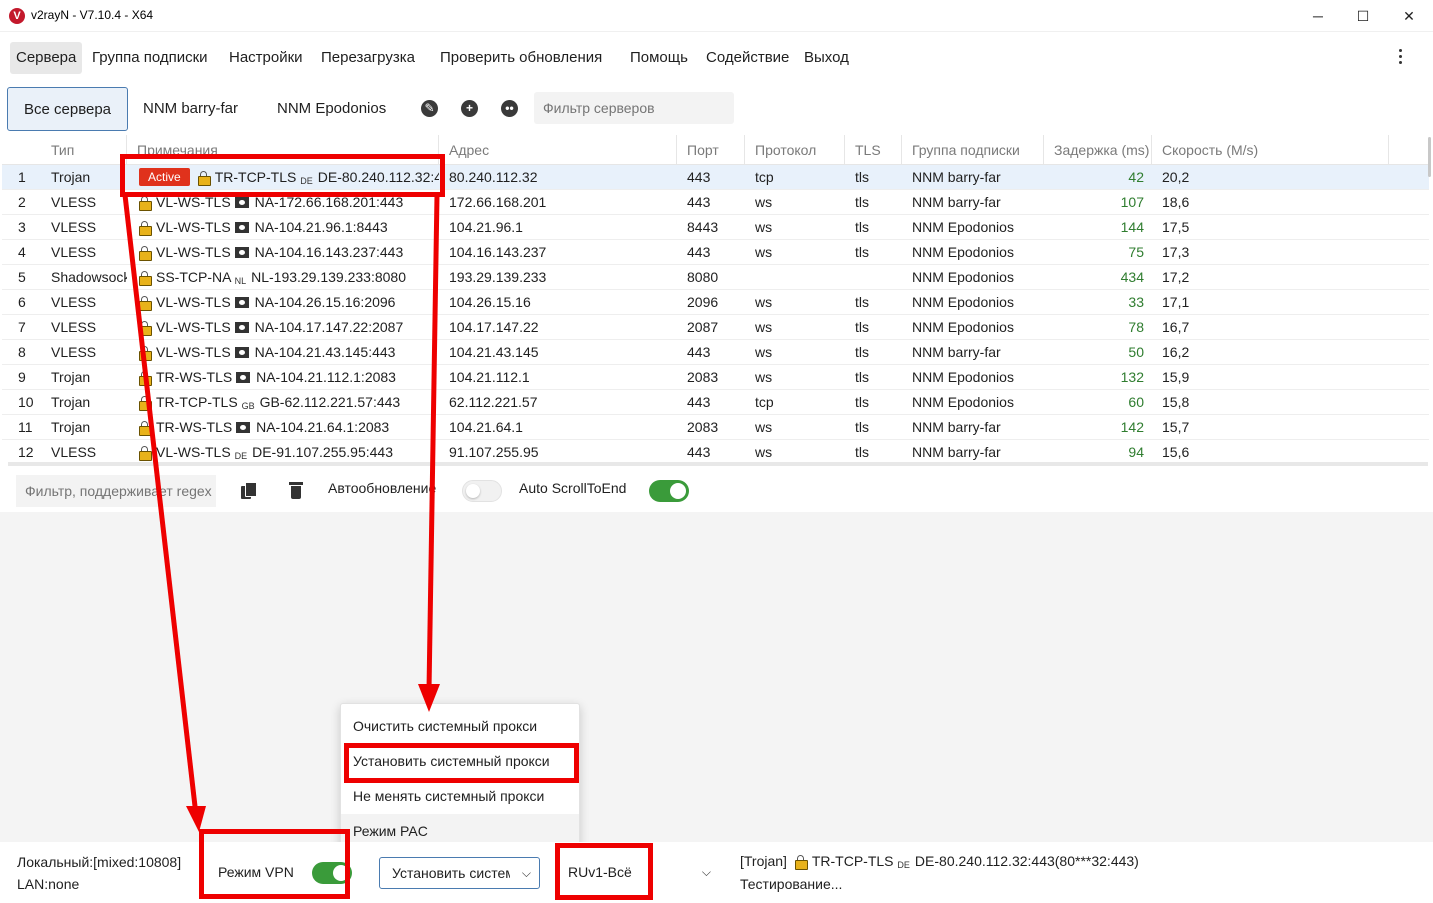  I want to click on maximize-button: ☐, so click(1363, 16).